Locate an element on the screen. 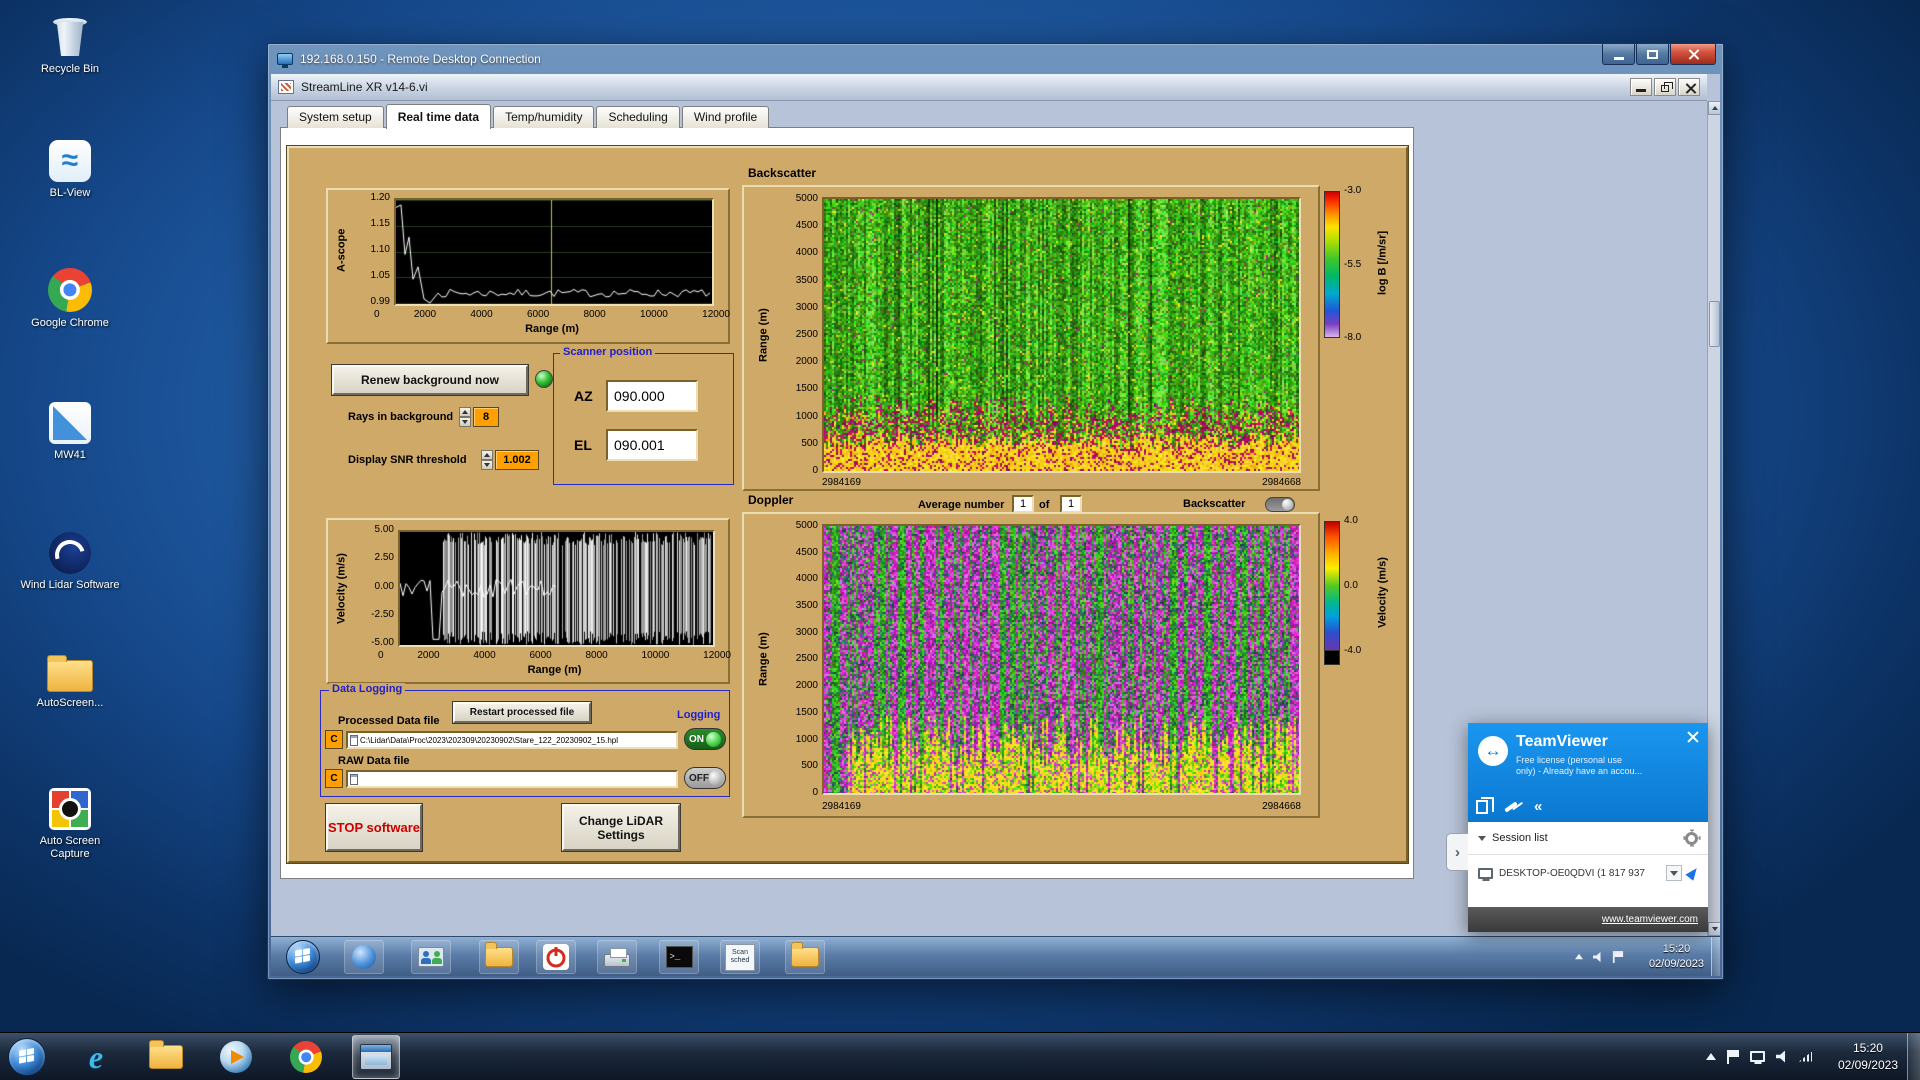 The width and height of the screenshot is (1920, 1080). taskbar-clock: 15:20 02/09/2023 is located at coordinates (1868, 1057).